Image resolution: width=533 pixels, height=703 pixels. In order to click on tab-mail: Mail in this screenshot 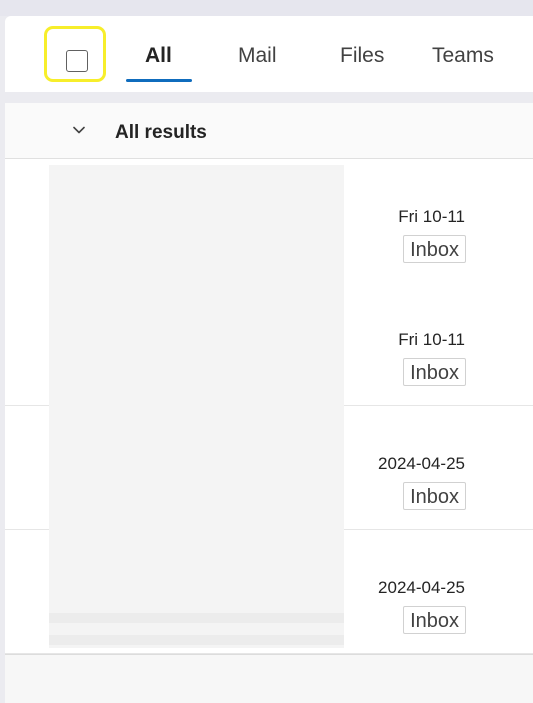, I will do `click(257, 56)`.